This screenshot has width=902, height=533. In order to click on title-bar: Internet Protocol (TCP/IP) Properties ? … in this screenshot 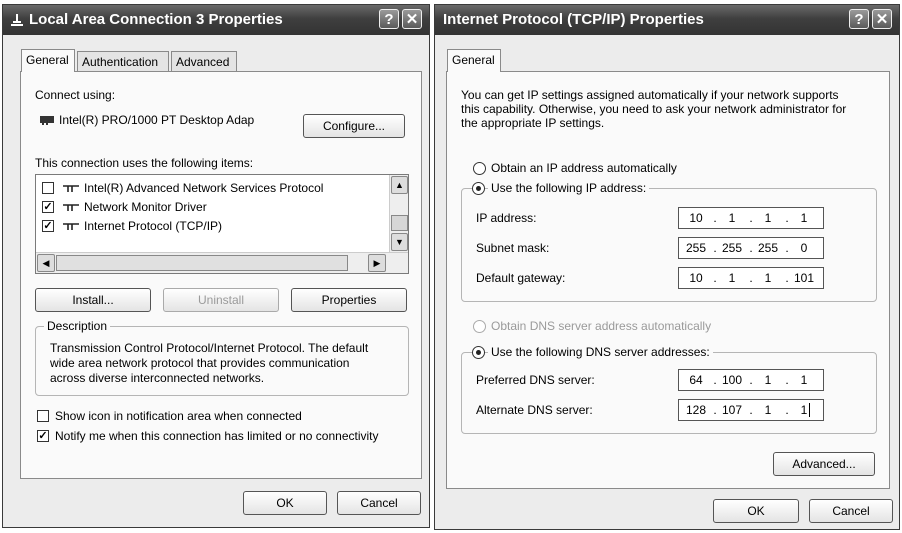, I will do `click(667, 20)`.